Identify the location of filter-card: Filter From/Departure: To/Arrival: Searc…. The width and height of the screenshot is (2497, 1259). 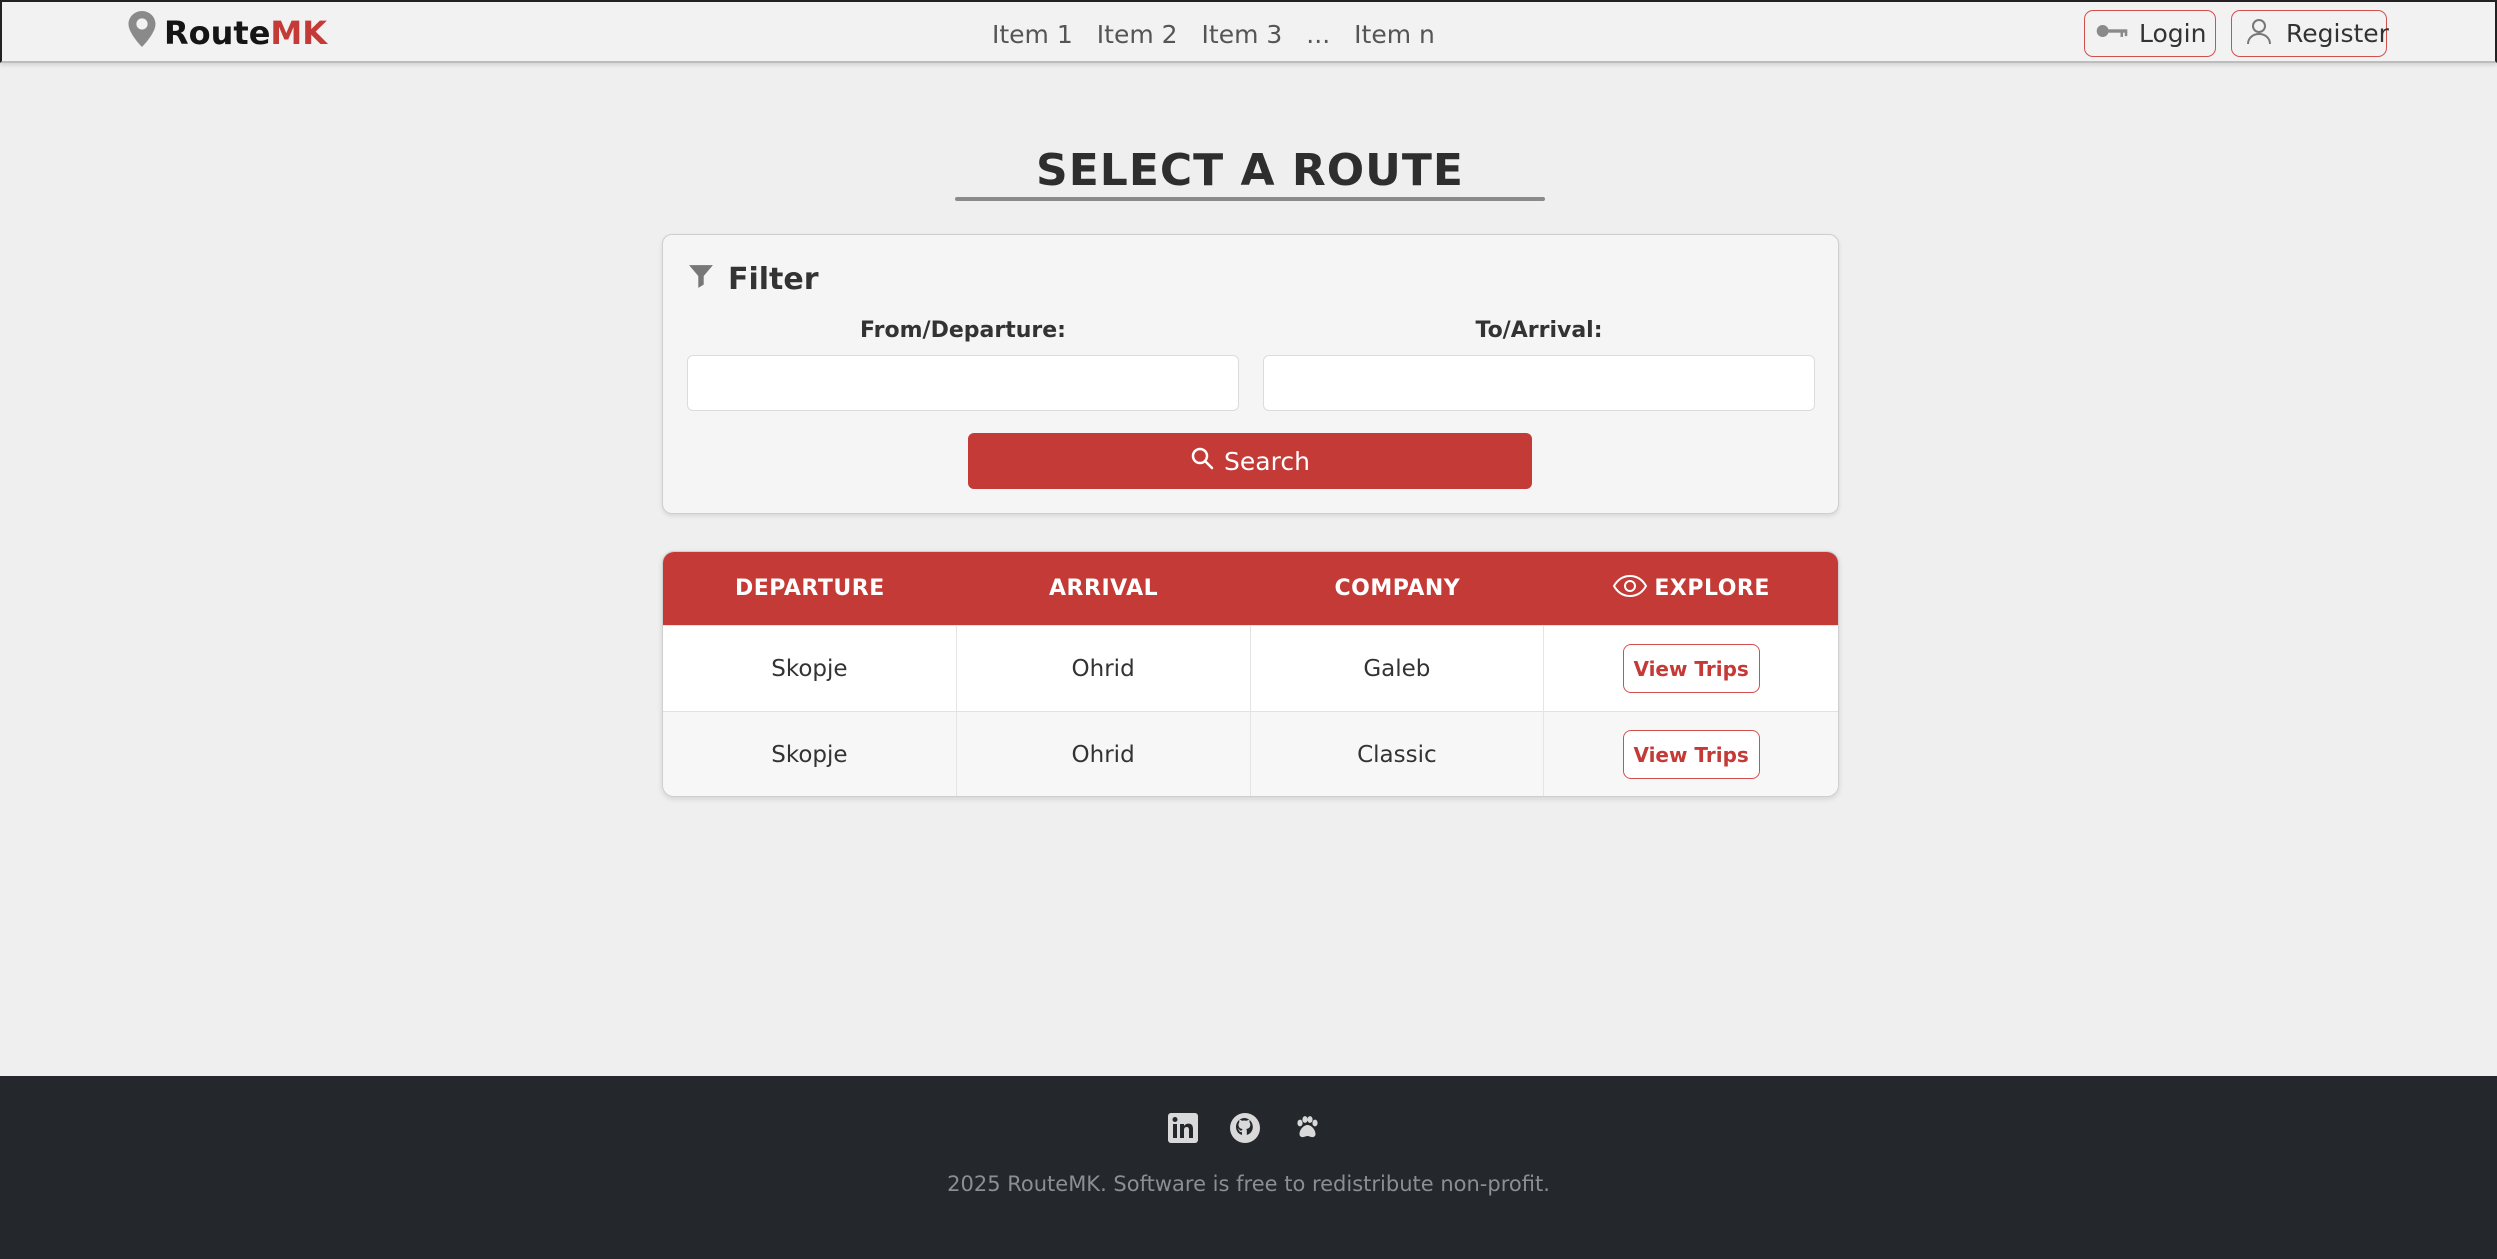
(1250, 374).